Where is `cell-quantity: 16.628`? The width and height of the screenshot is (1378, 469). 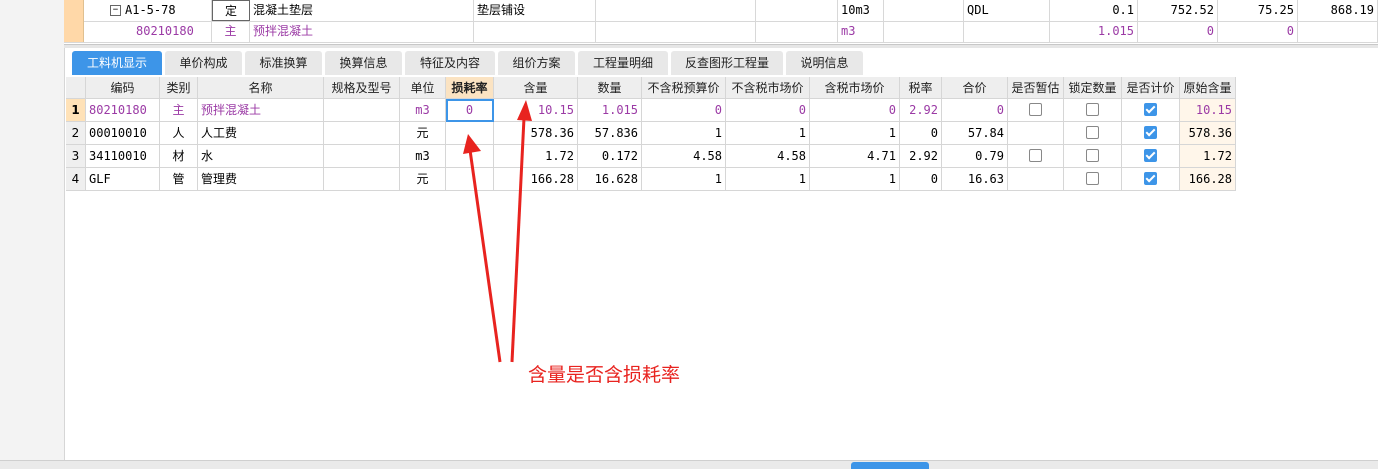 cell-quantity: 16.628 is located at coordinates (610, 179).